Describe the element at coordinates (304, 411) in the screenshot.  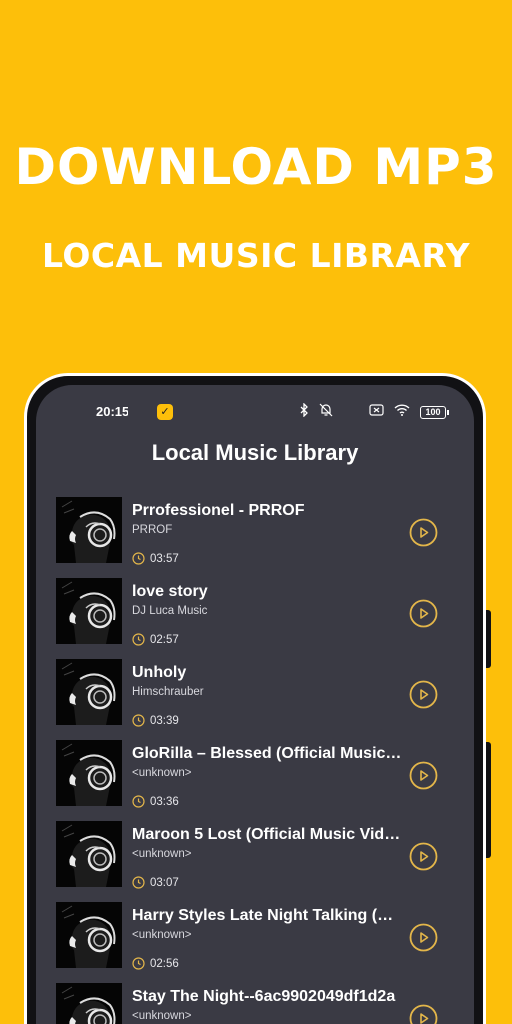
I see `bluetooth-icon` at that location.